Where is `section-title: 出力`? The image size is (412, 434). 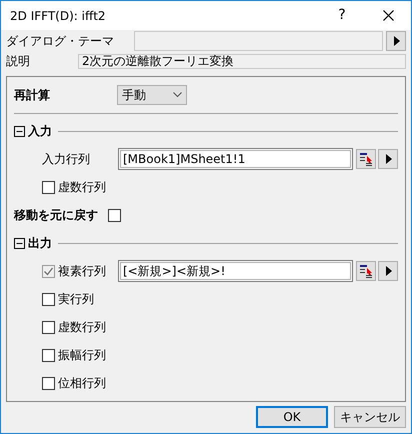
section-title: 出力 is located at coordinates (40, 243).